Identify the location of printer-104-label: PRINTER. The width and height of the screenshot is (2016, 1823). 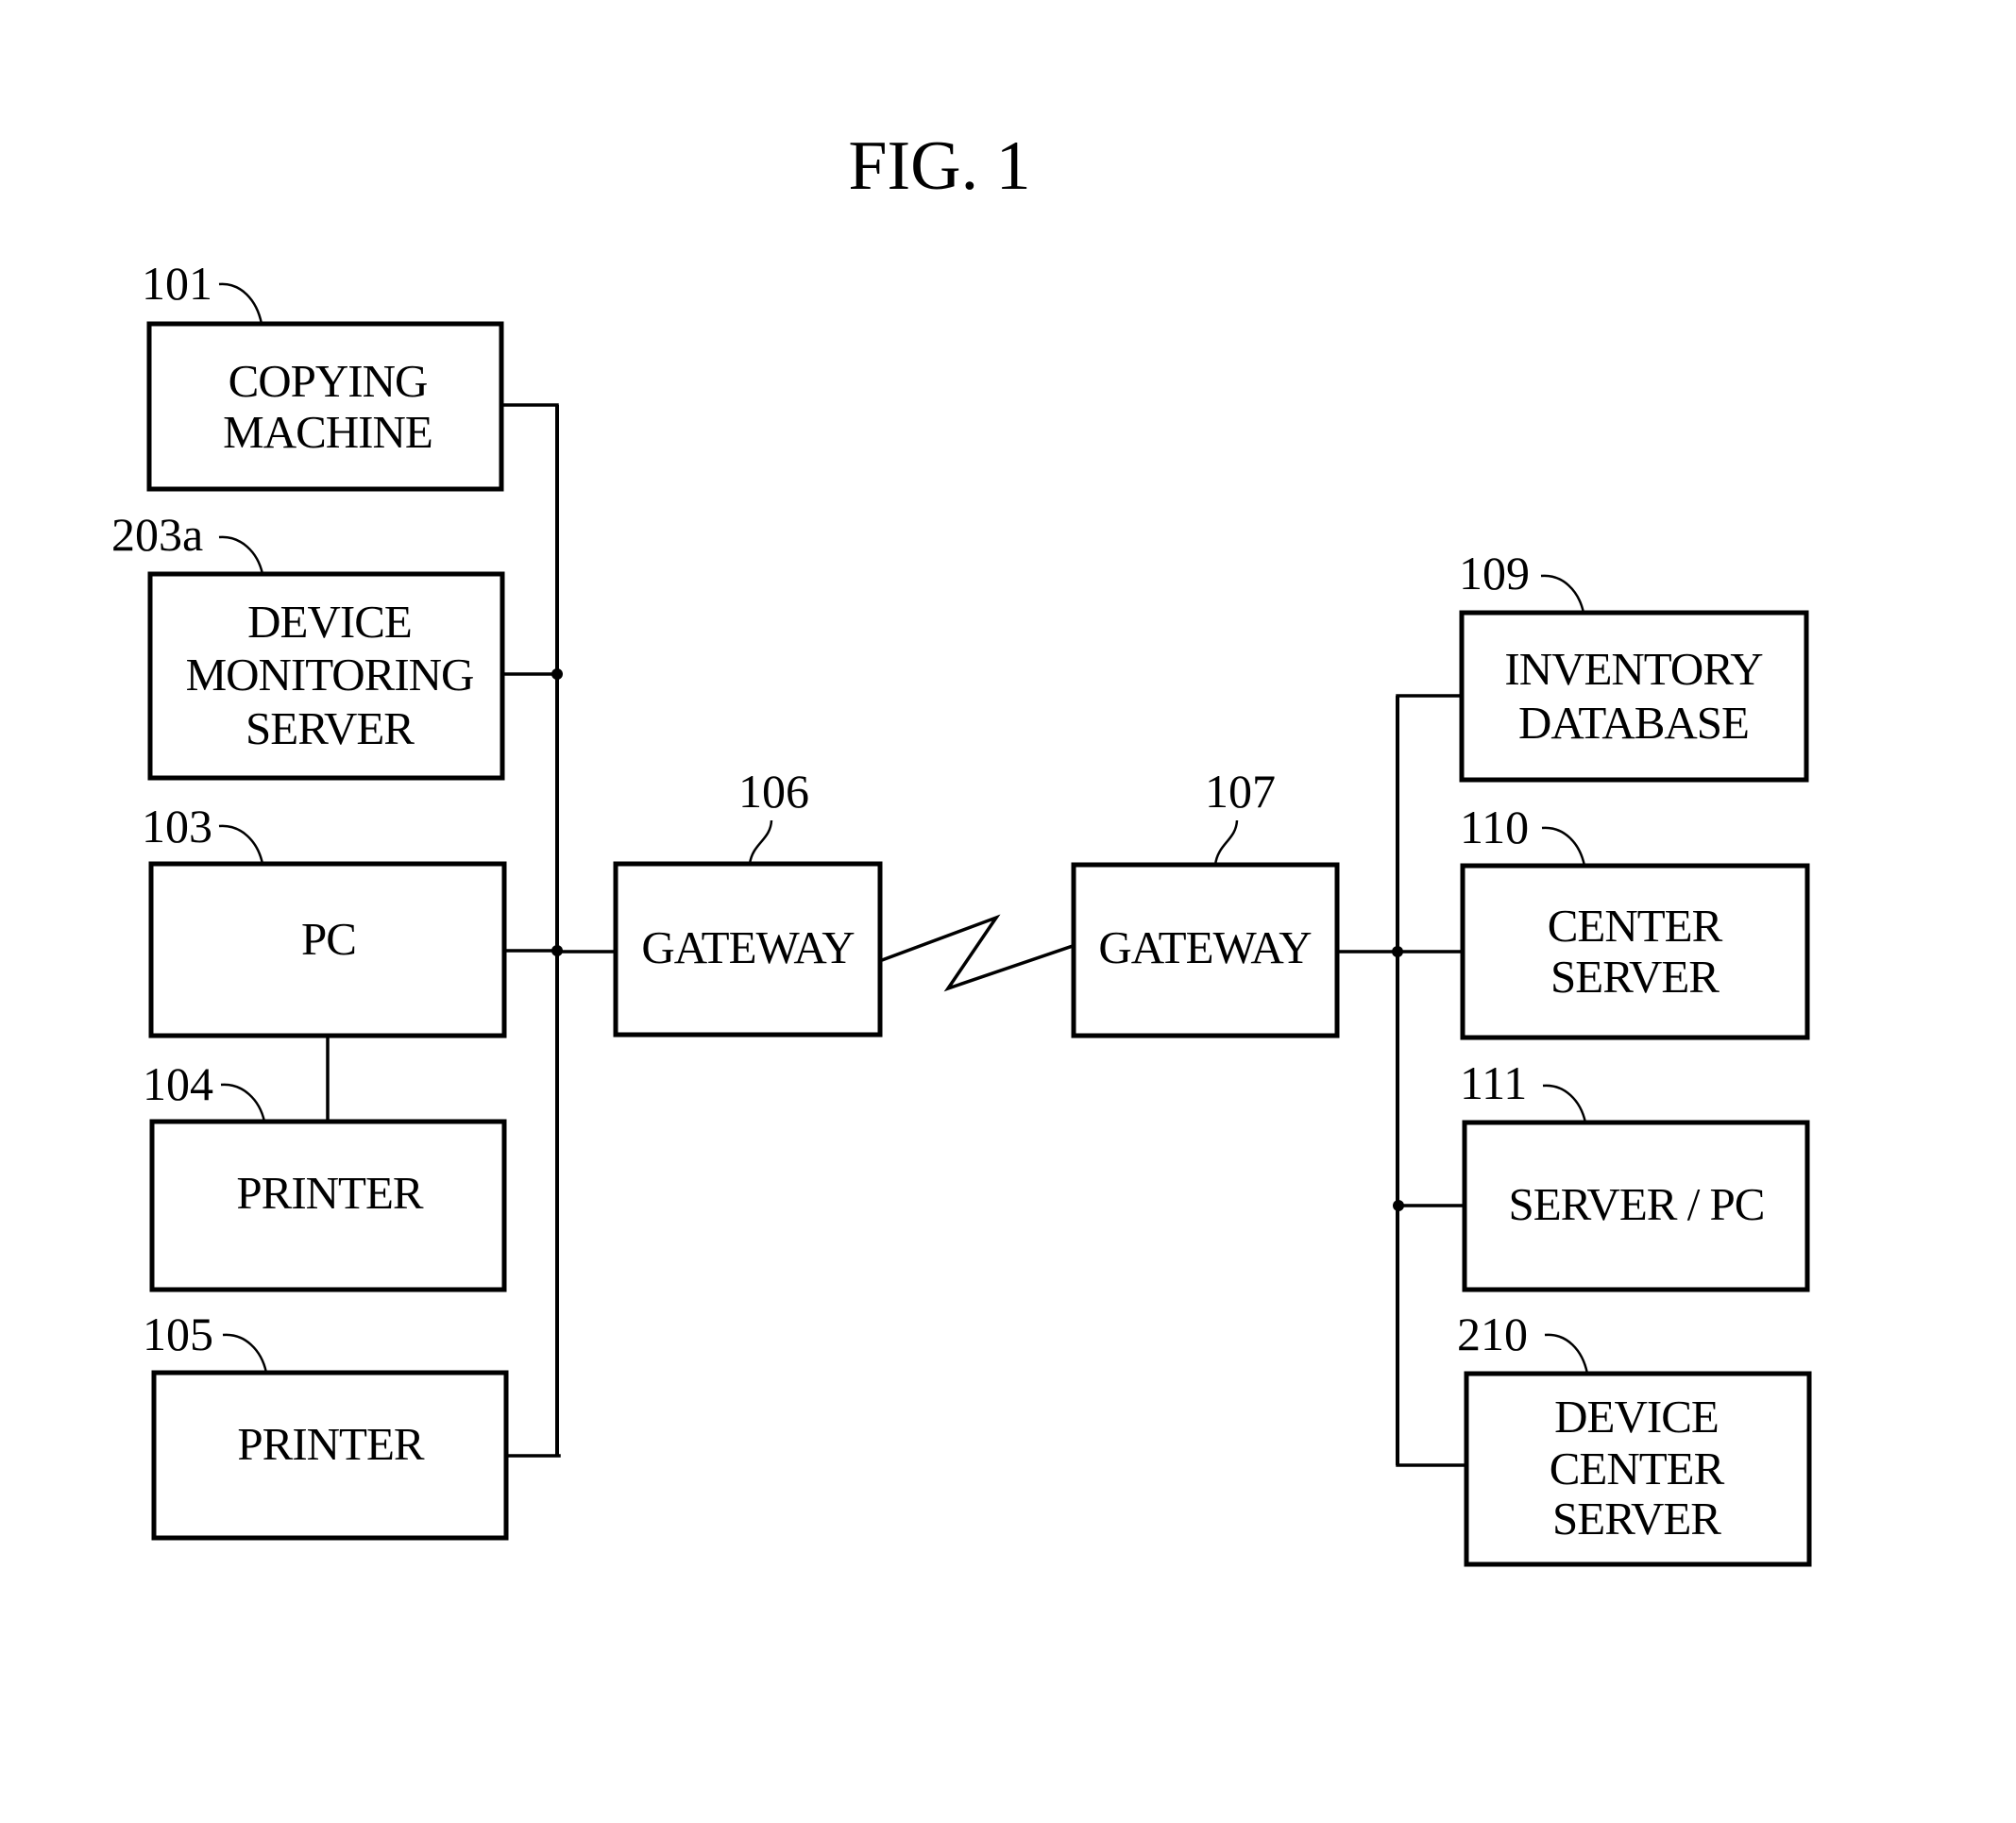
(330, 1193).